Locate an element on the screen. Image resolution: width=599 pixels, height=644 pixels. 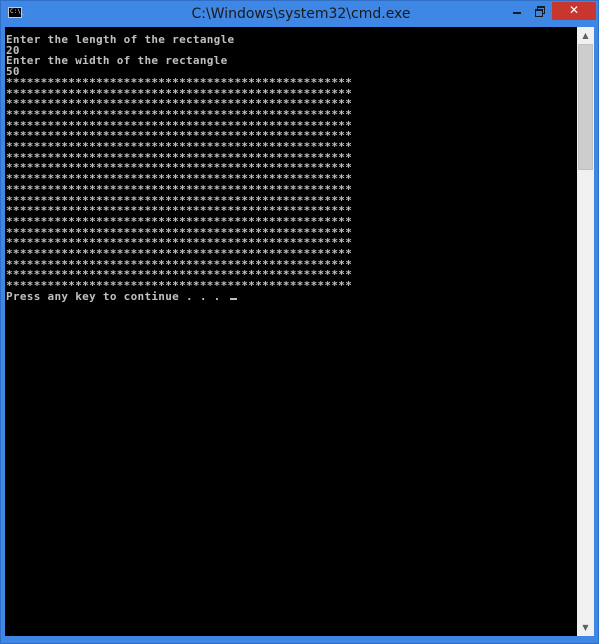
cmd-prompt-icon: C:\_ is located at coordinates (16, 12).